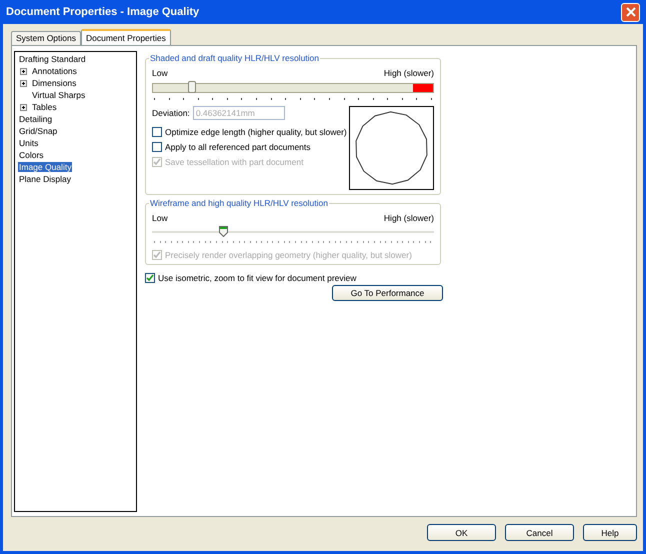  What do you see at coordinates (387, 293) in the screenshot?
I see `performance-button: Go To Performance` at bounding box center [387, 293].